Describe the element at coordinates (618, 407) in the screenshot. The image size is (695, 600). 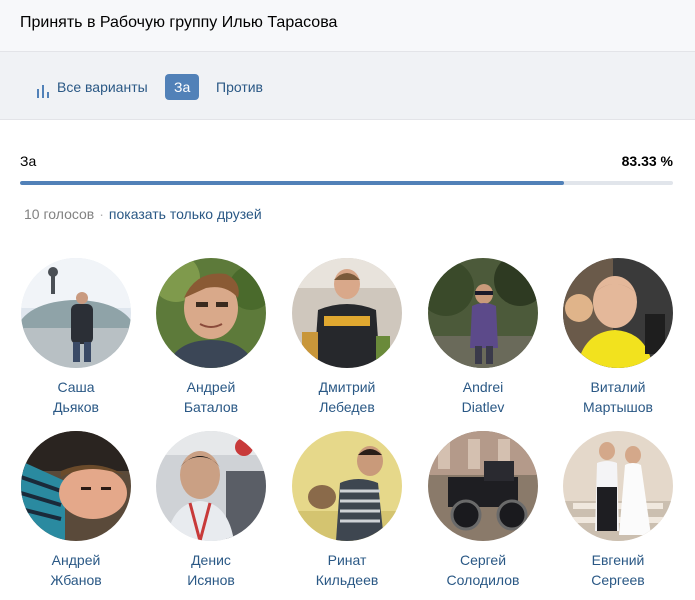
I see `voter-last-name: Мартышов` at that location.